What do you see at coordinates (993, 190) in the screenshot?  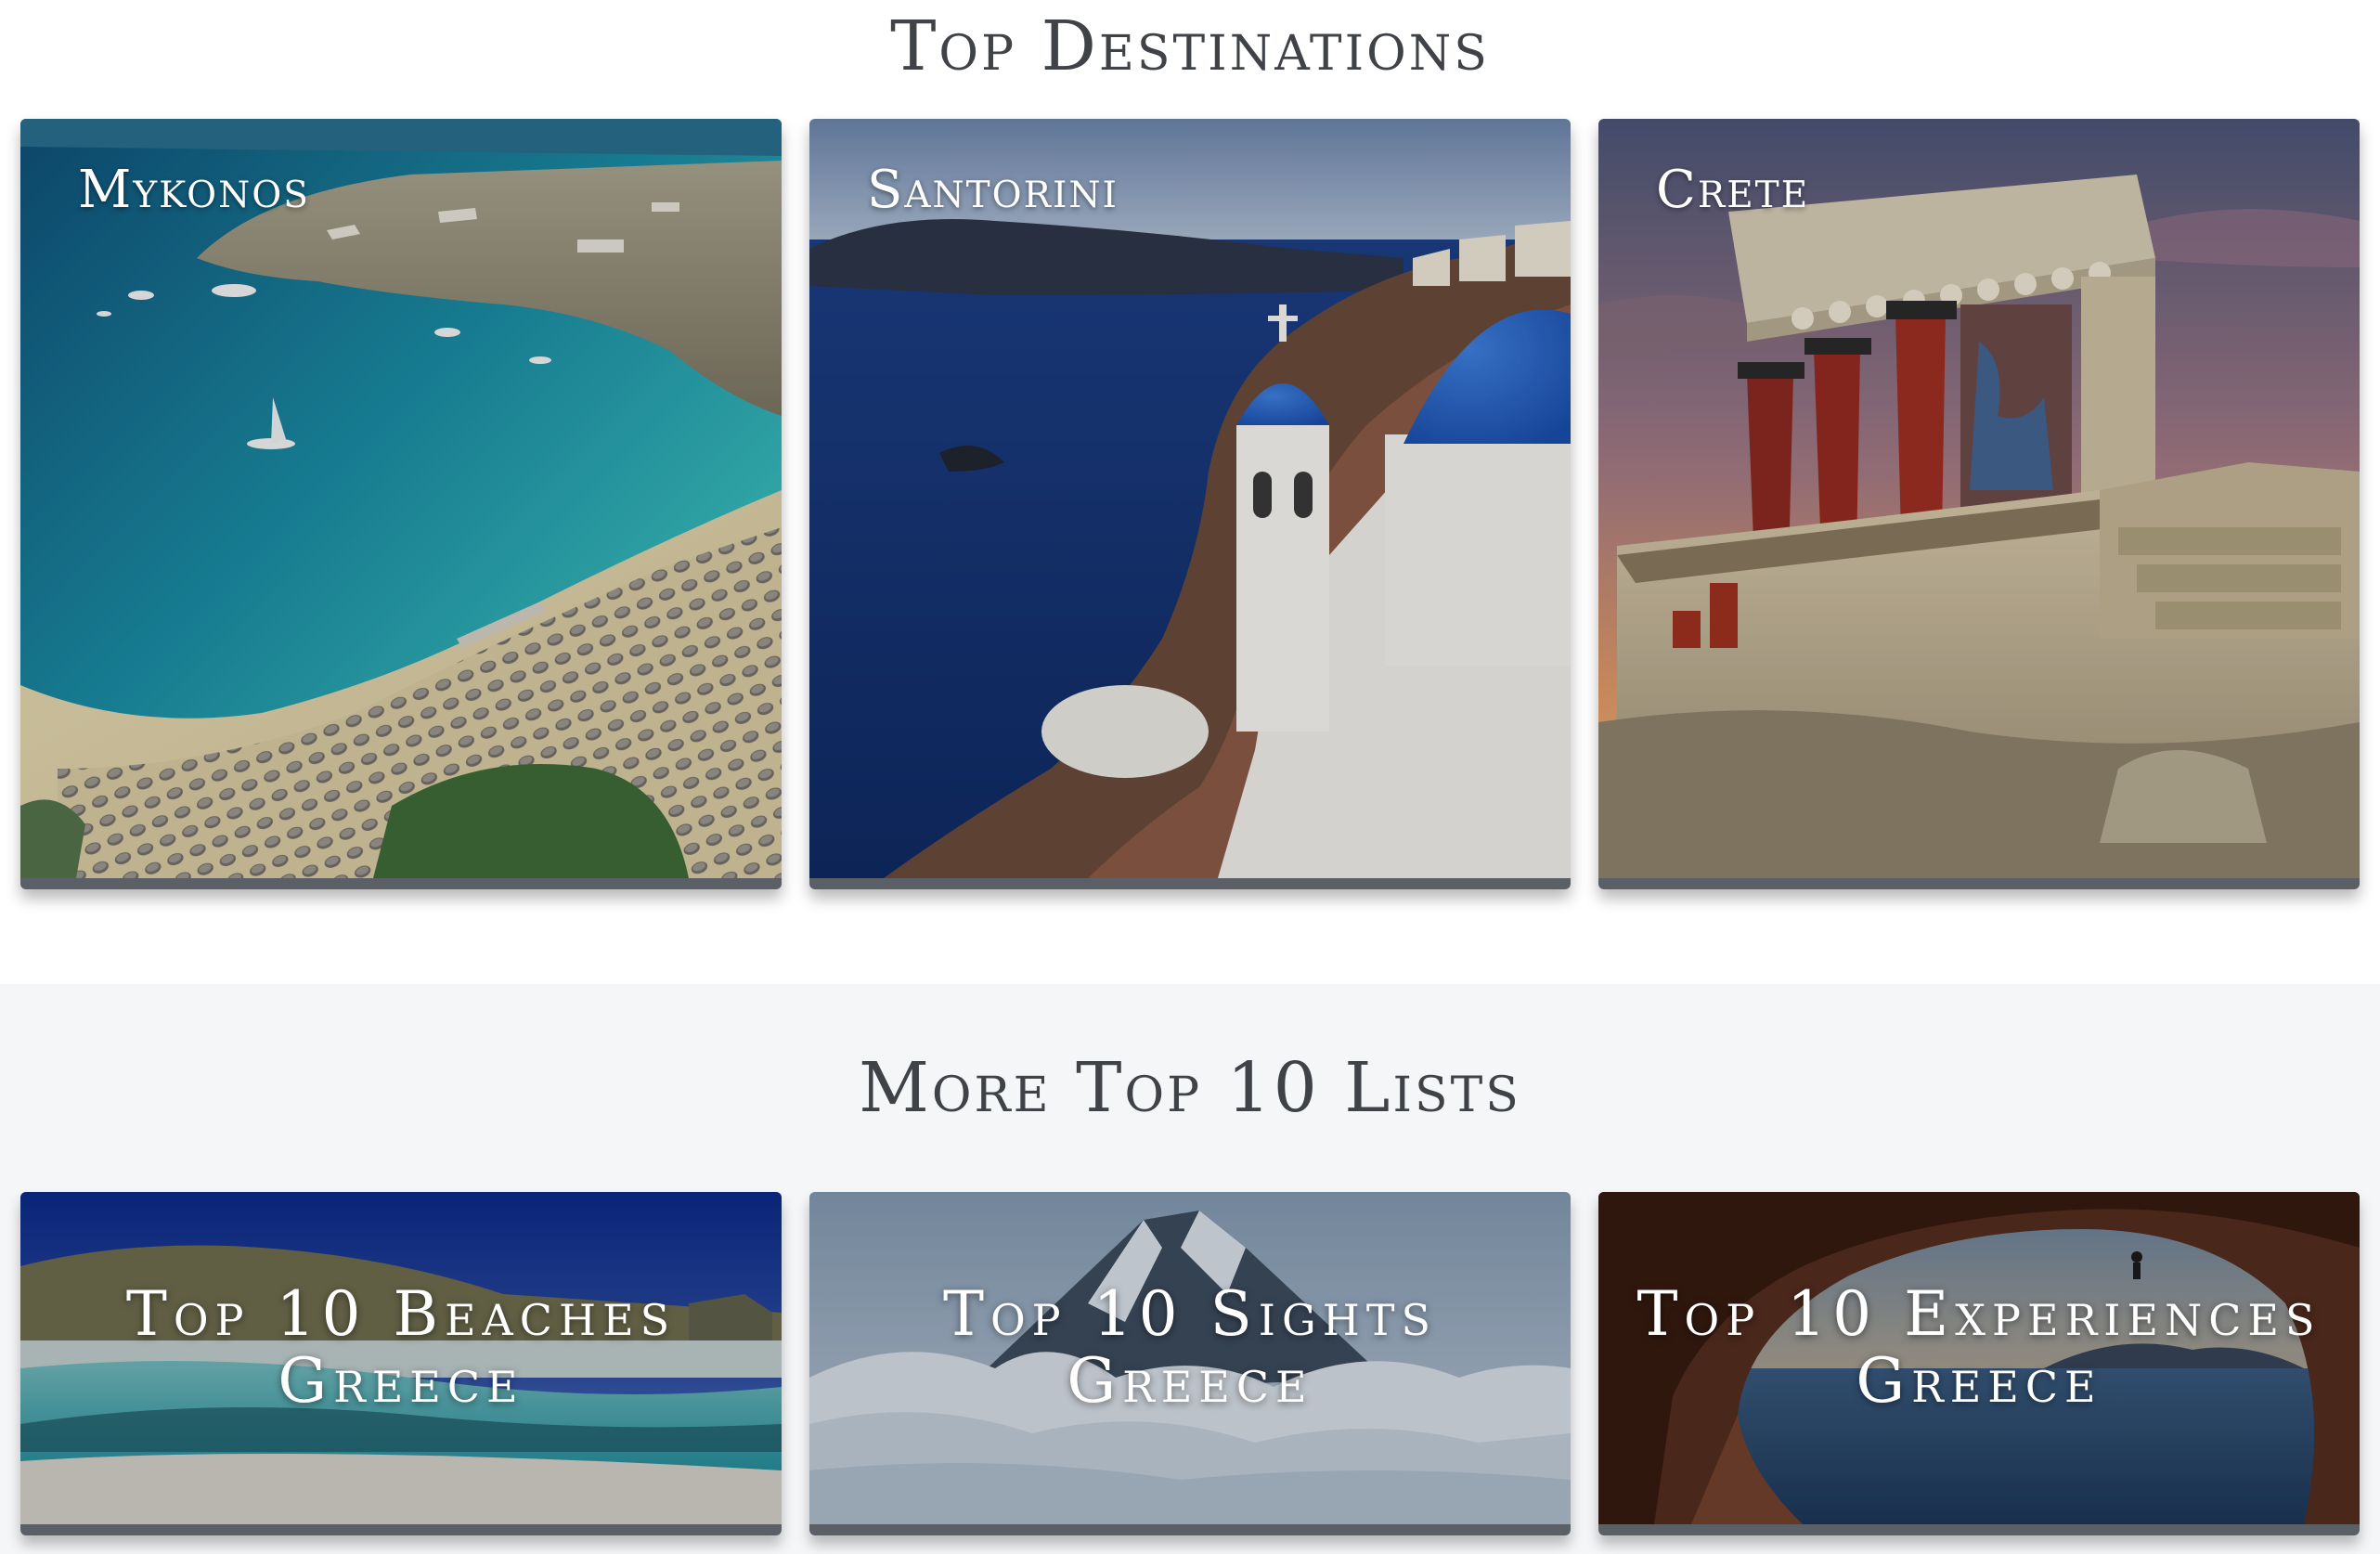 I see `destination-label: Santorini` at bounding box center [993, 190].